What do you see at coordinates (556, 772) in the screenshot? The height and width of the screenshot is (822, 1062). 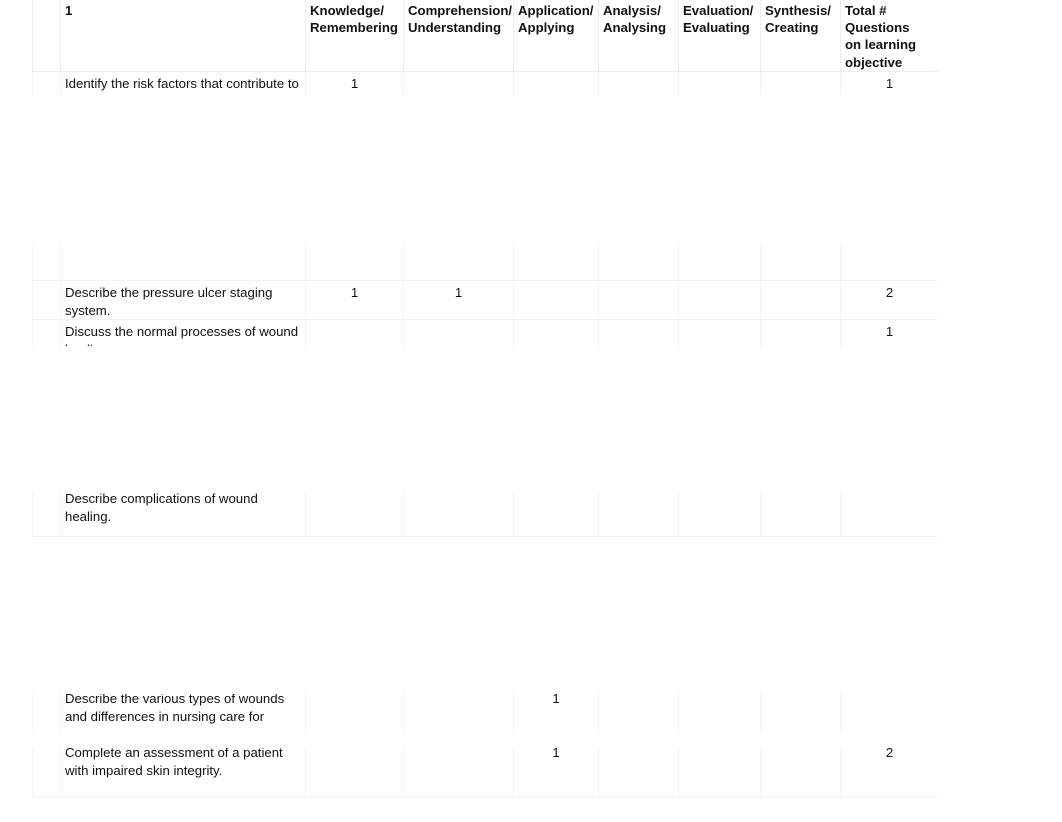 I see `cell-application: 1` at bounding box center [556, 772].